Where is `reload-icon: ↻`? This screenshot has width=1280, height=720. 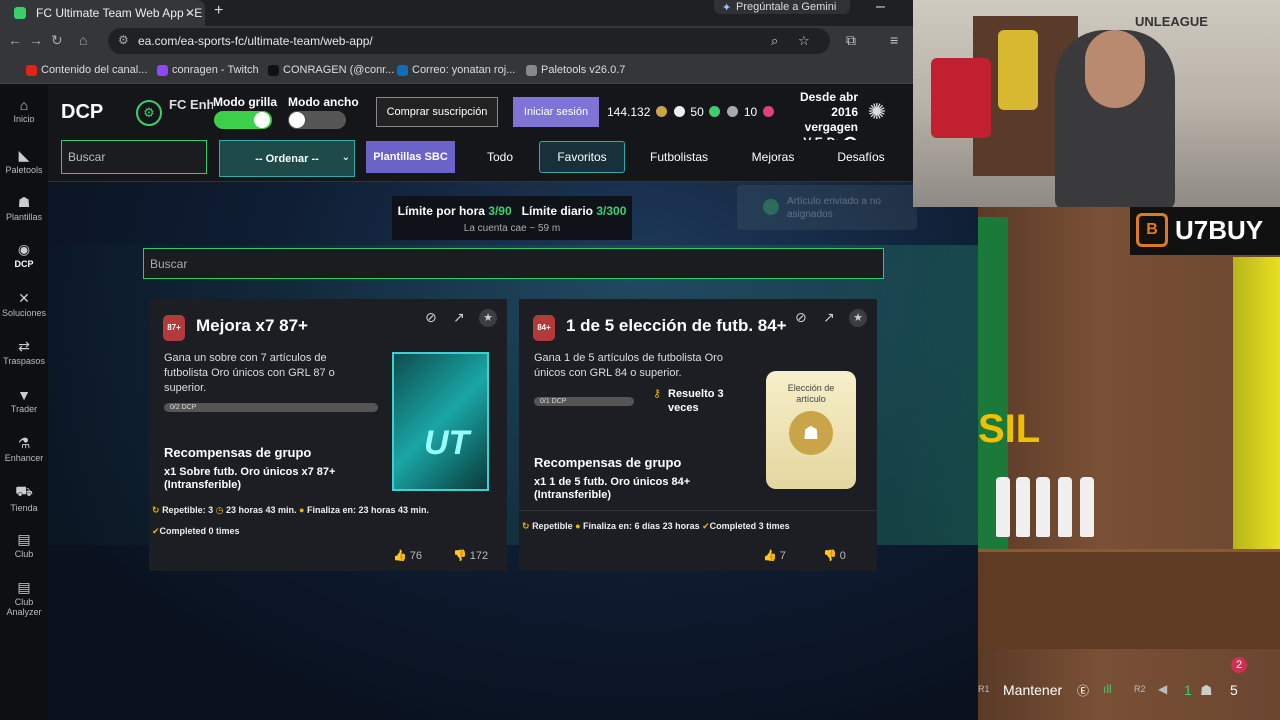 reload-icon: ↻ is located at coordinates (57, 40).